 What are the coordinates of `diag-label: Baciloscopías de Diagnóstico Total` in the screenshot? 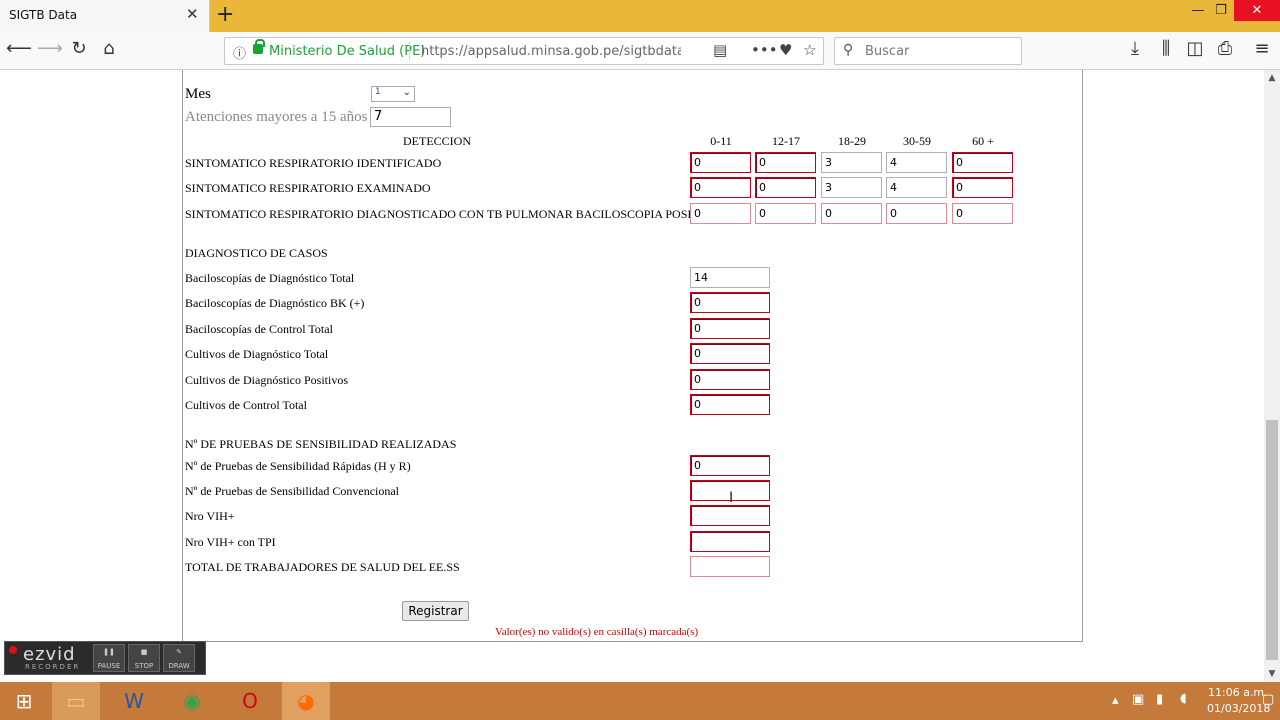 It's located at (270, 278).